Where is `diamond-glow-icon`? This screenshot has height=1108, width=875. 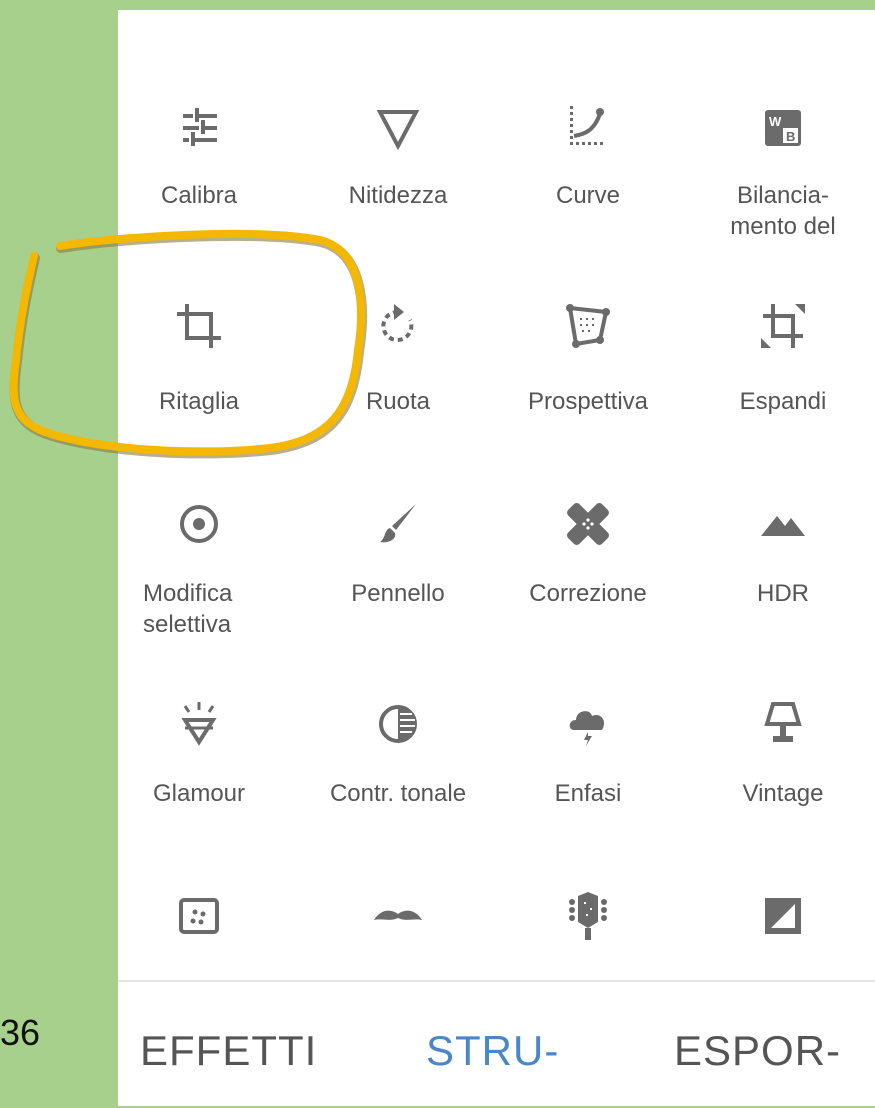 diamond-glow-icon is located at coordinates (199, 724).